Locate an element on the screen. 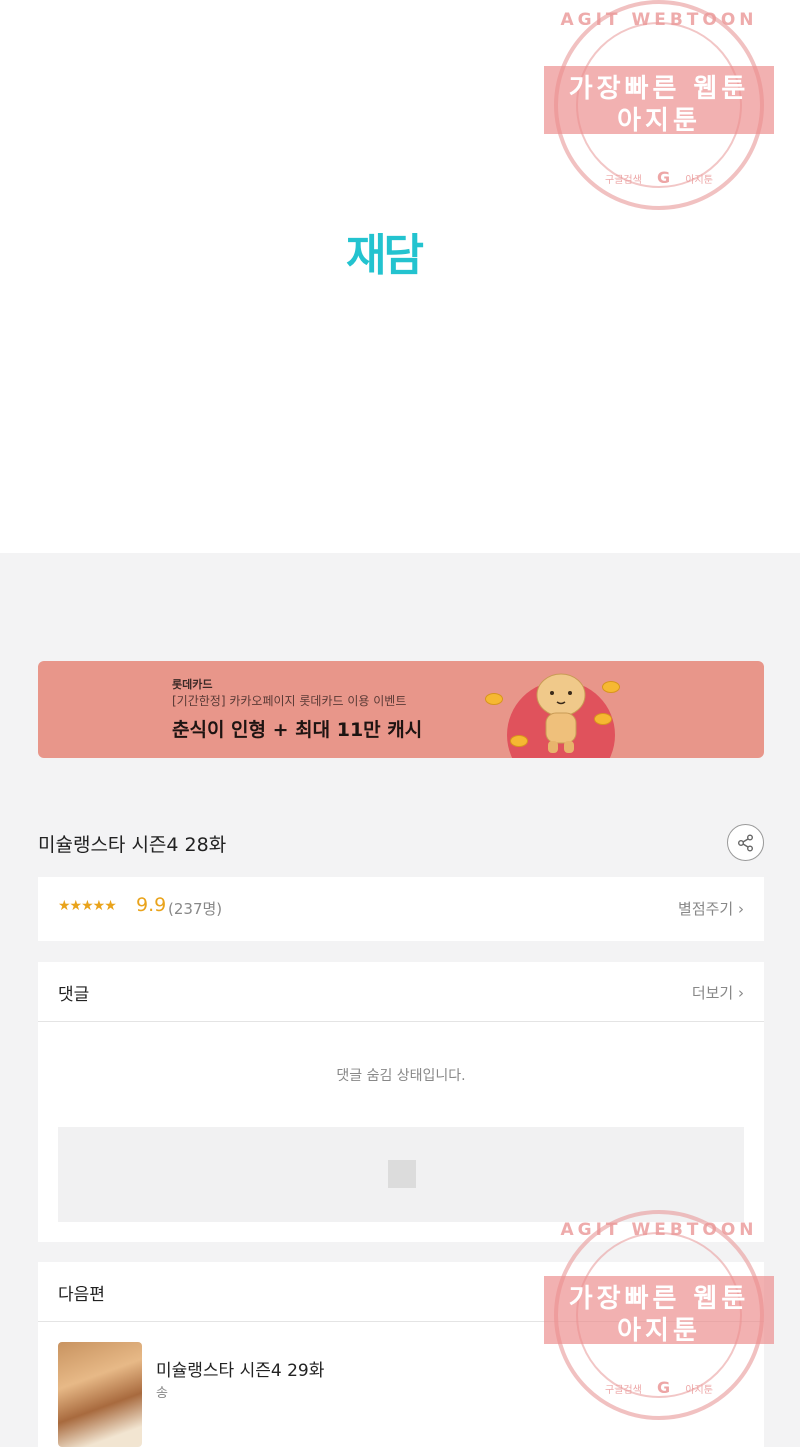 The height and width of the screenshot is (1447, 800). banner-headline: 춘식이 인형 + 최대 11만 캐시 is located at coordinates (297, 730).